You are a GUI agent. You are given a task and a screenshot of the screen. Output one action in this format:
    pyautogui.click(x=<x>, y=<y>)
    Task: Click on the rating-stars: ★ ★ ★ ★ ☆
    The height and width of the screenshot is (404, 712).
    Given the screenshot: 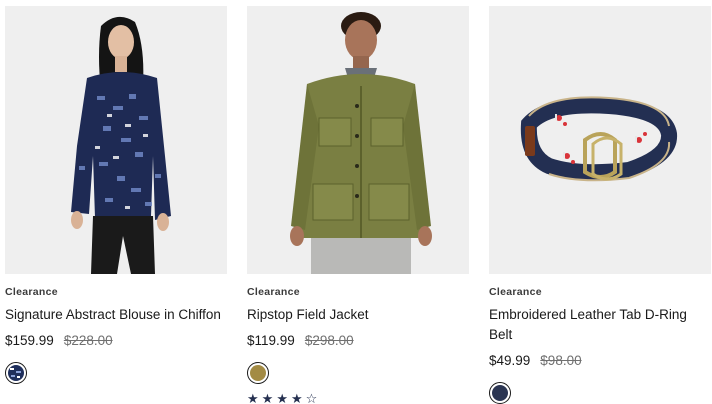 What is the action you would take?
    pyautogui.click(x=358, y=398)
    